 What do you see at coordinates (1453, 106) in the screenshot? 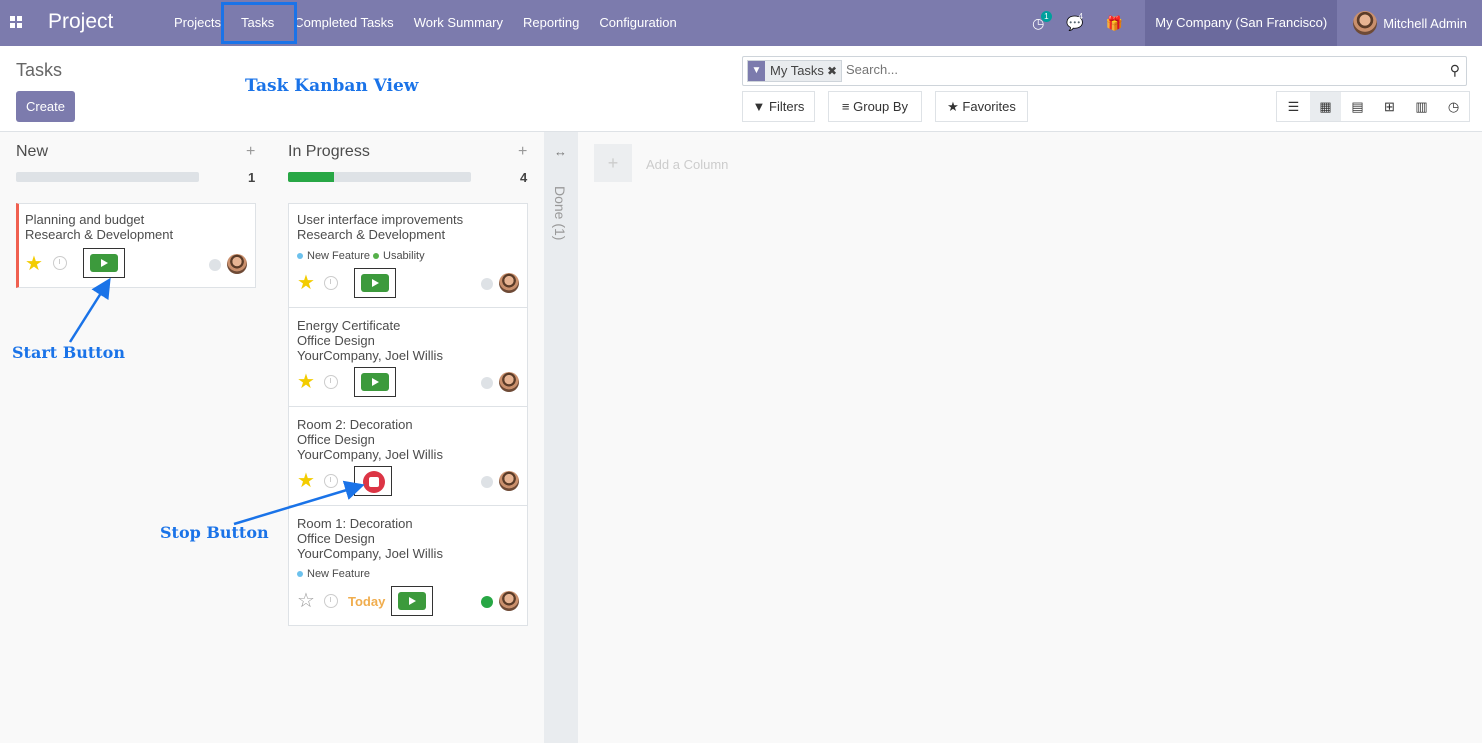
I see `activity-view-icon: ◷` at bounding box center [1453, 106].